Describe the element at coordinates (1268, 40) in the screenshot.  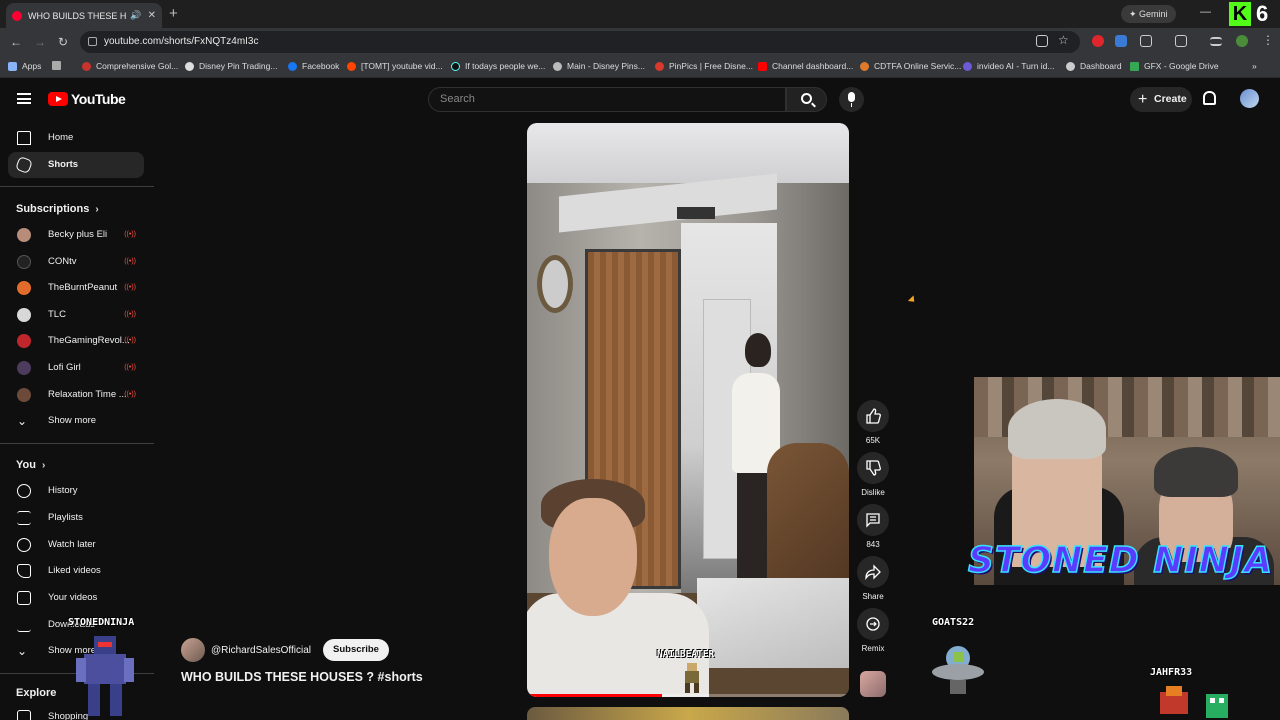
I see `browser-menu-icon: ⋮` at that location.